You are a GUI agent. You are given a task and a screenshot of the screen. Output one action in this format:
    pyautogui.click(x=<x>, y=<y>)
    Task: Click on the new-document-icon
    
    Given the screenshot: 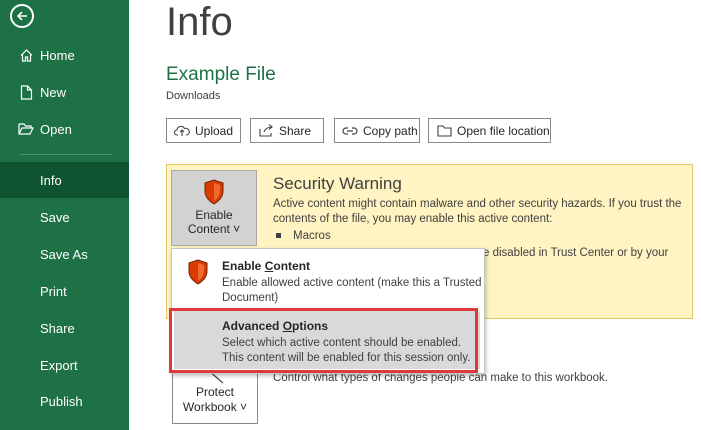 What is the action you would take?
    pyautogui.click(x=26, y=92)
    